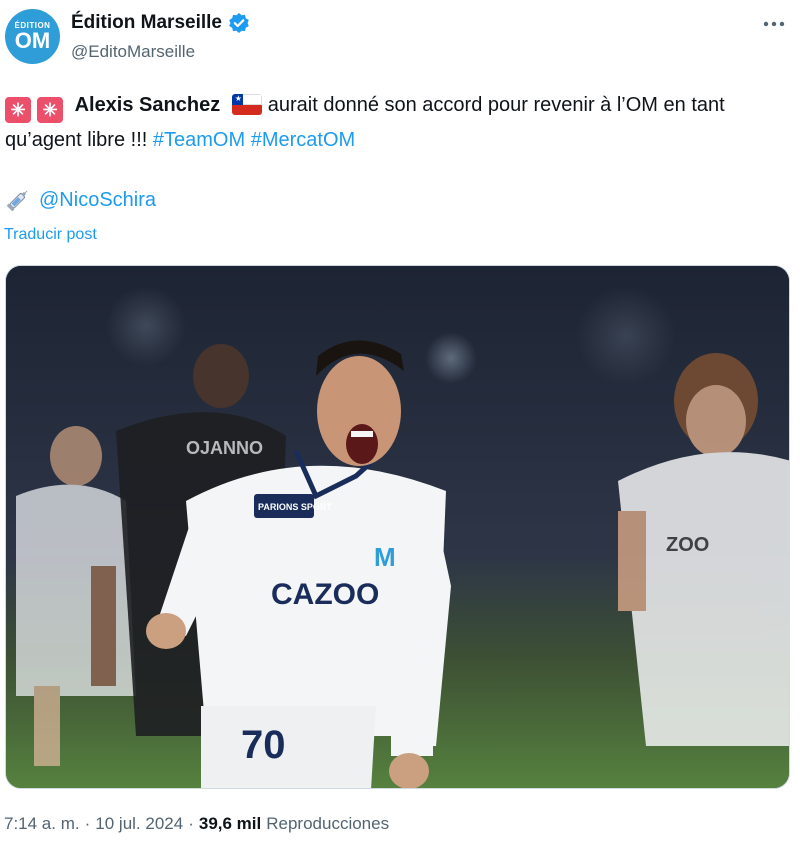 The image size is (800, 843). Describe the element at coordinates (774, 24) in the screenshot. I see `more-options-icon` at that location.